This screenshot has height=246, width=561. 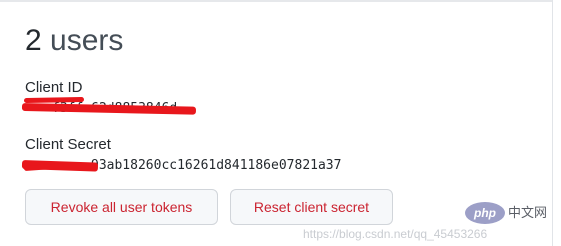 I want to click on client-secret-label: Client Secret, so click(x=68, y=144).